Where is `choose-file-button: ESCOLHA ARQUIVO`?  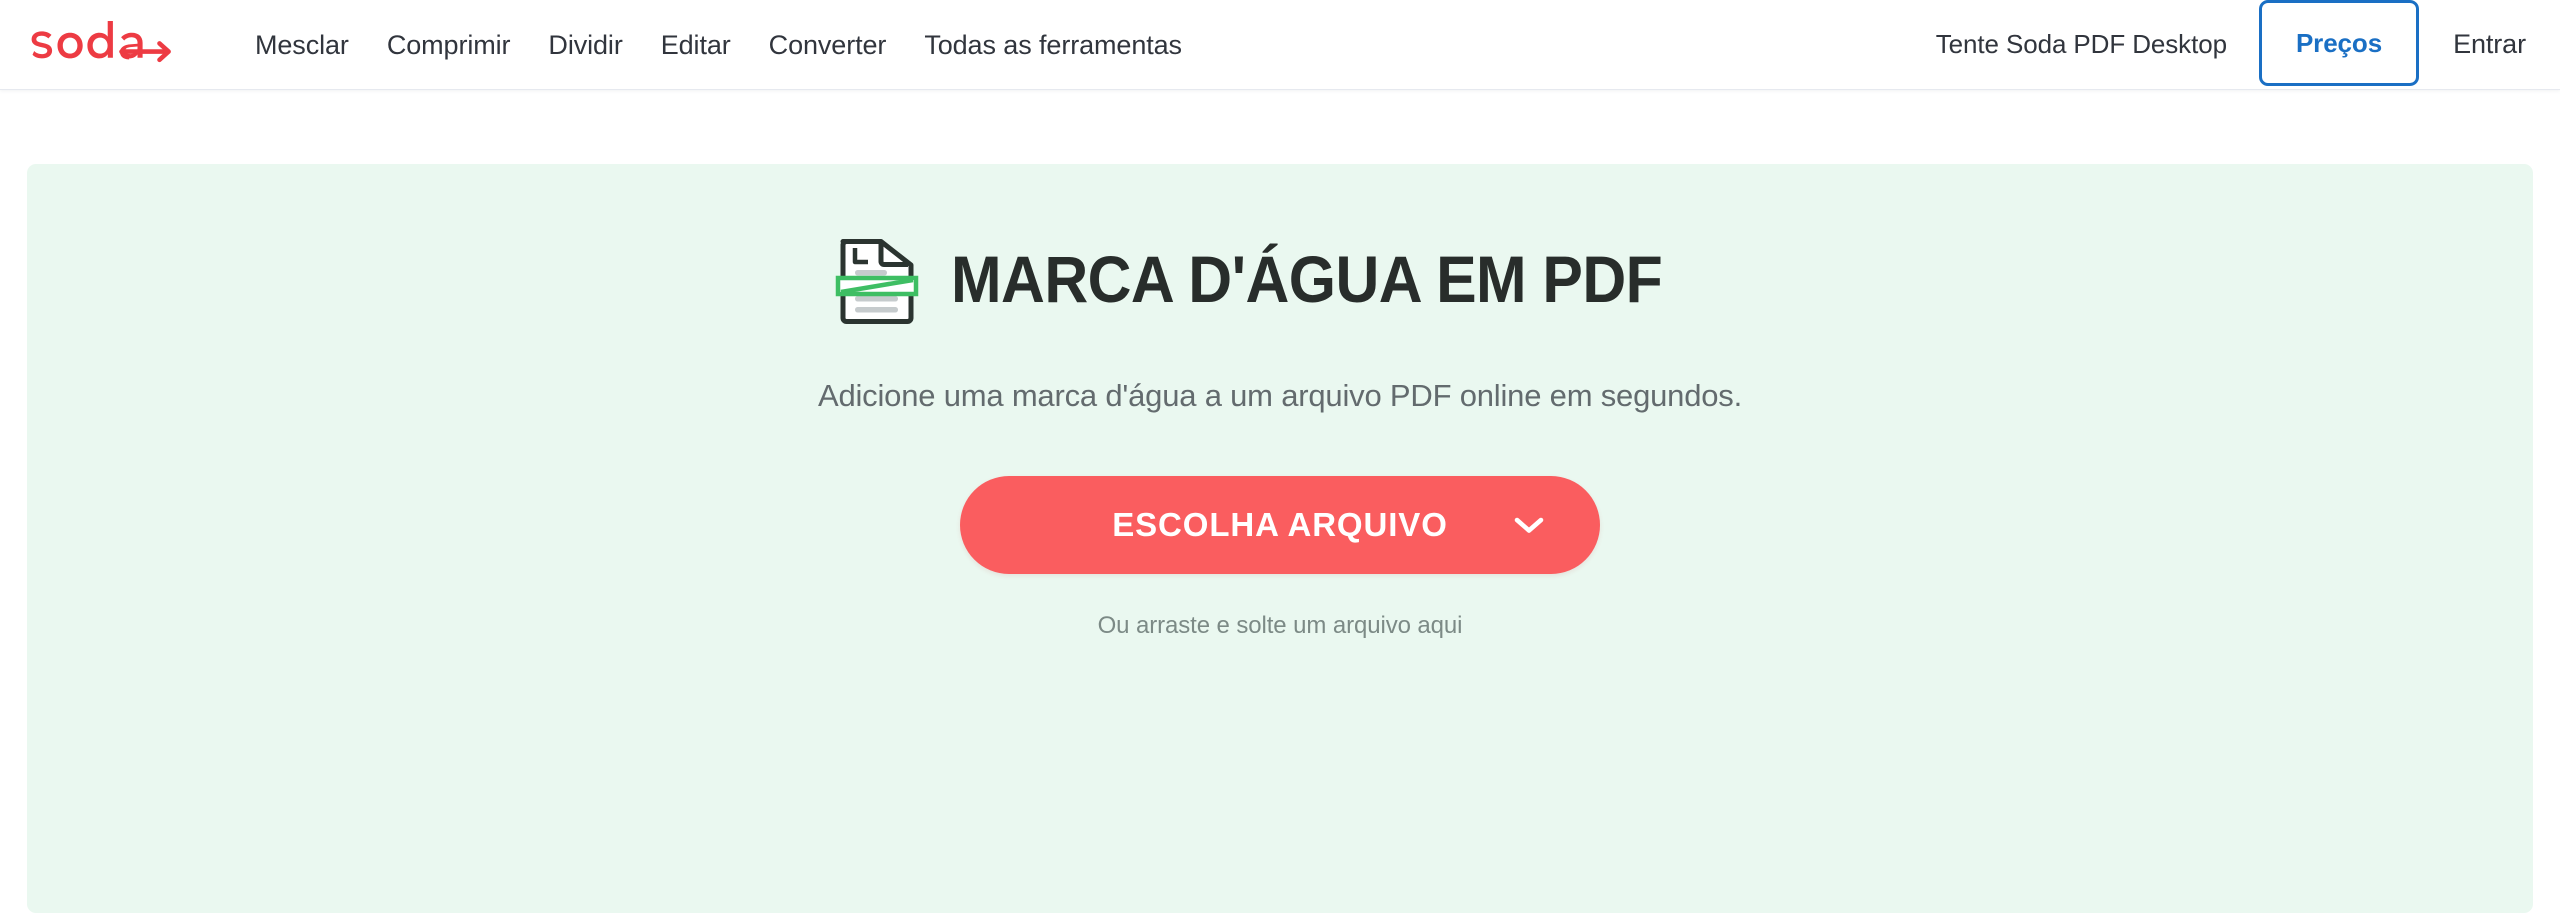 choose-file-button: ESCOLHA ARQUIVO is located at coordinates (1280, 525).